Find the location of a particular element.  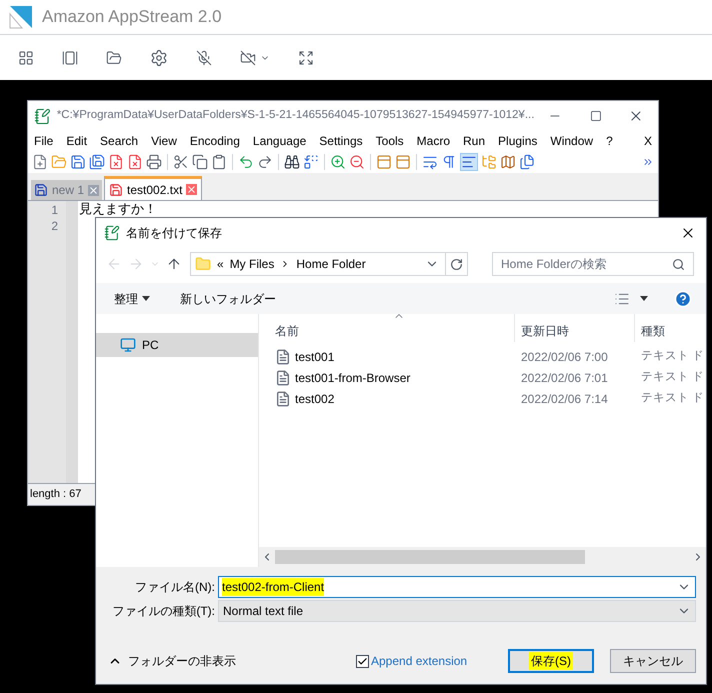

menu-item: View is located at coordinates (164, 141).